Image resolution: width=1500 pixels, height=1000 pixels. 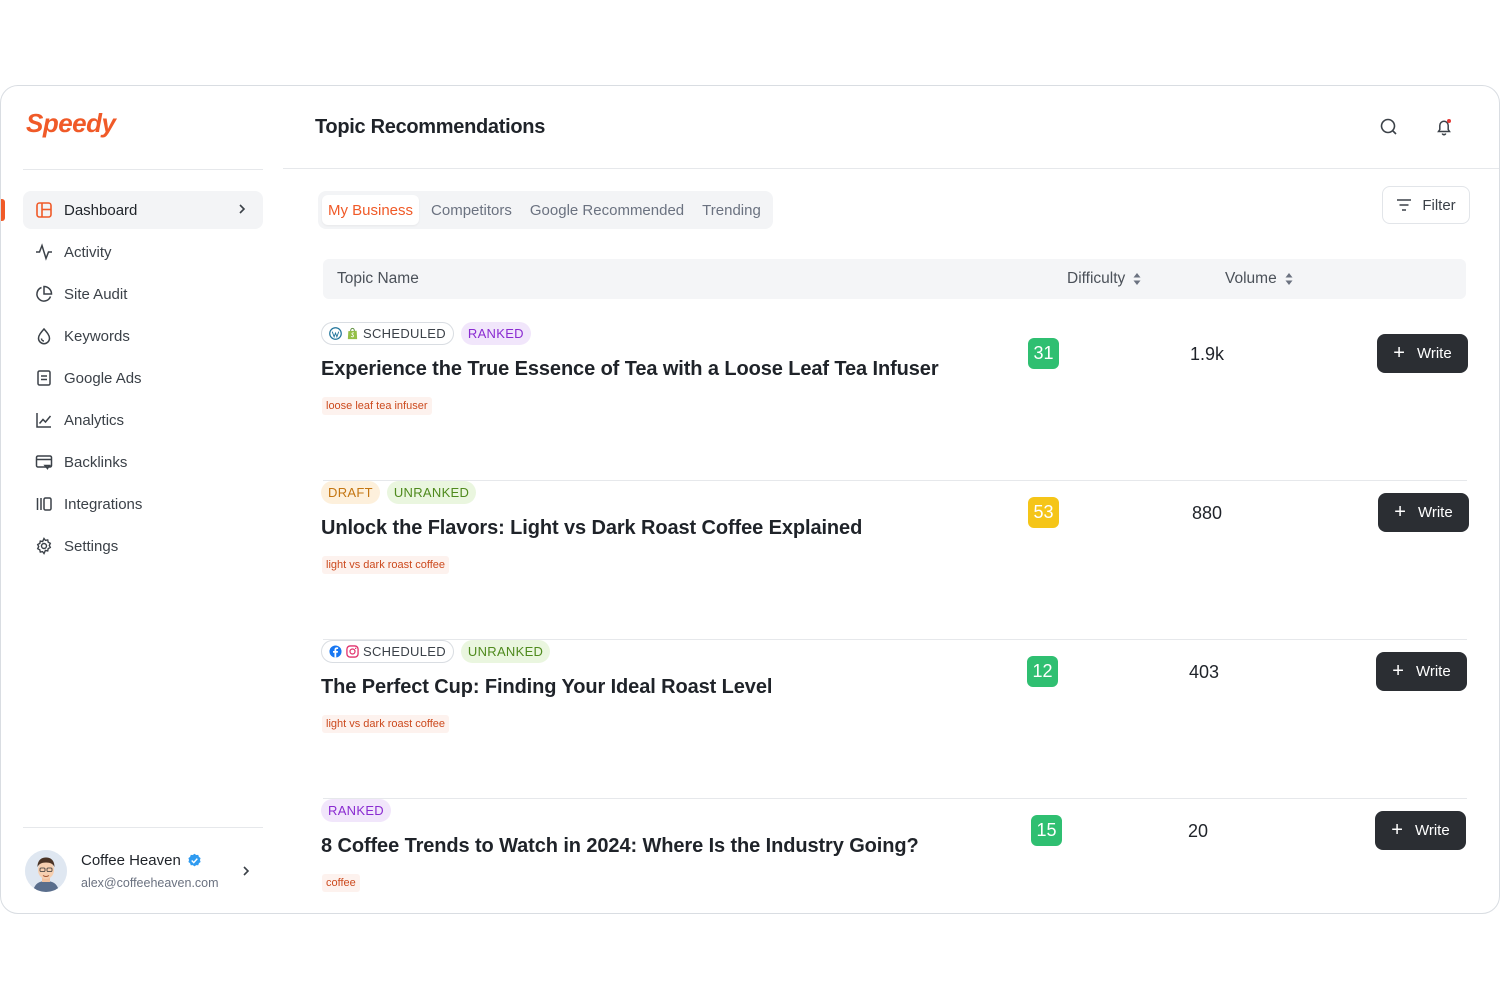 What do you see at coordinates (44, 420) in the screenshot?
I see `line-chart-icon` at bounding box center [44, 420].